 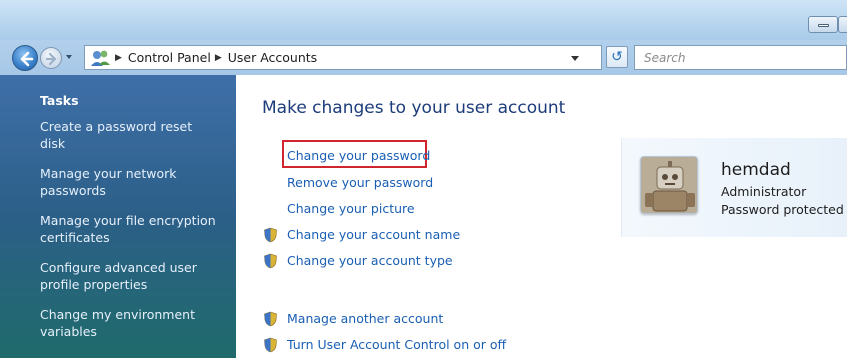 I want to click on maximize-button, so click(x=842, y=24).